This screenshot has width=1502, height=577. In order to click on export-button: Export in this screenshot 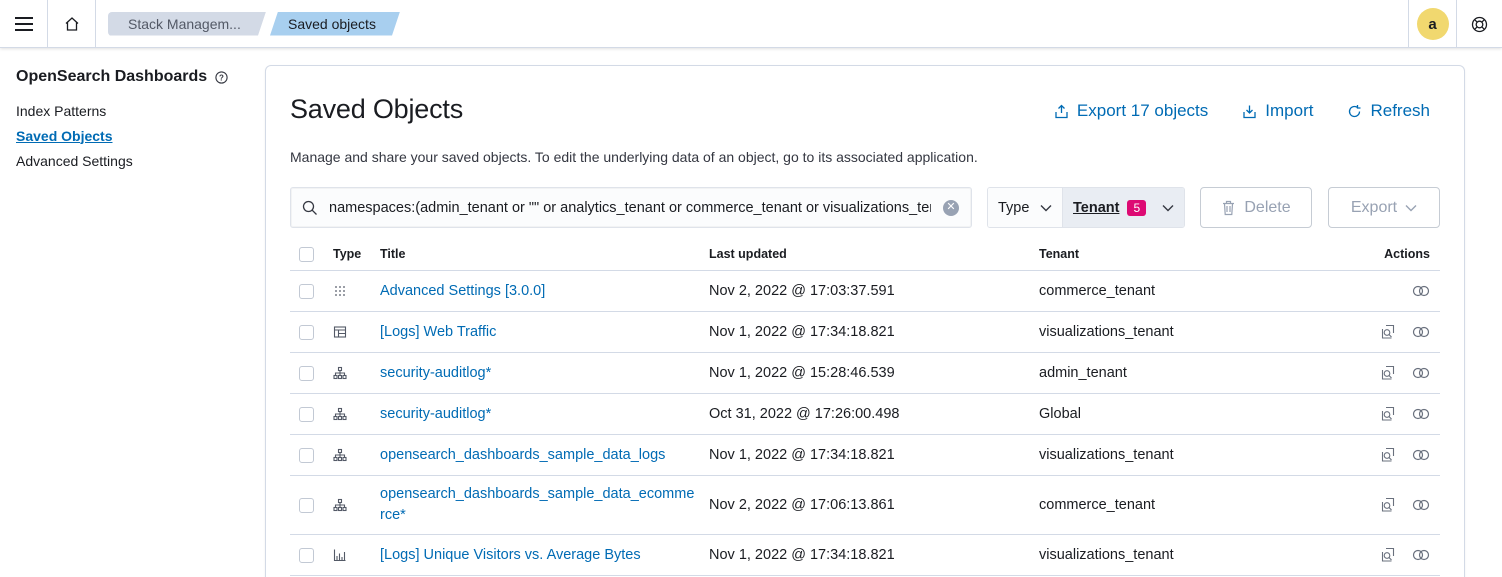, I will do `click(1384, 207)`.